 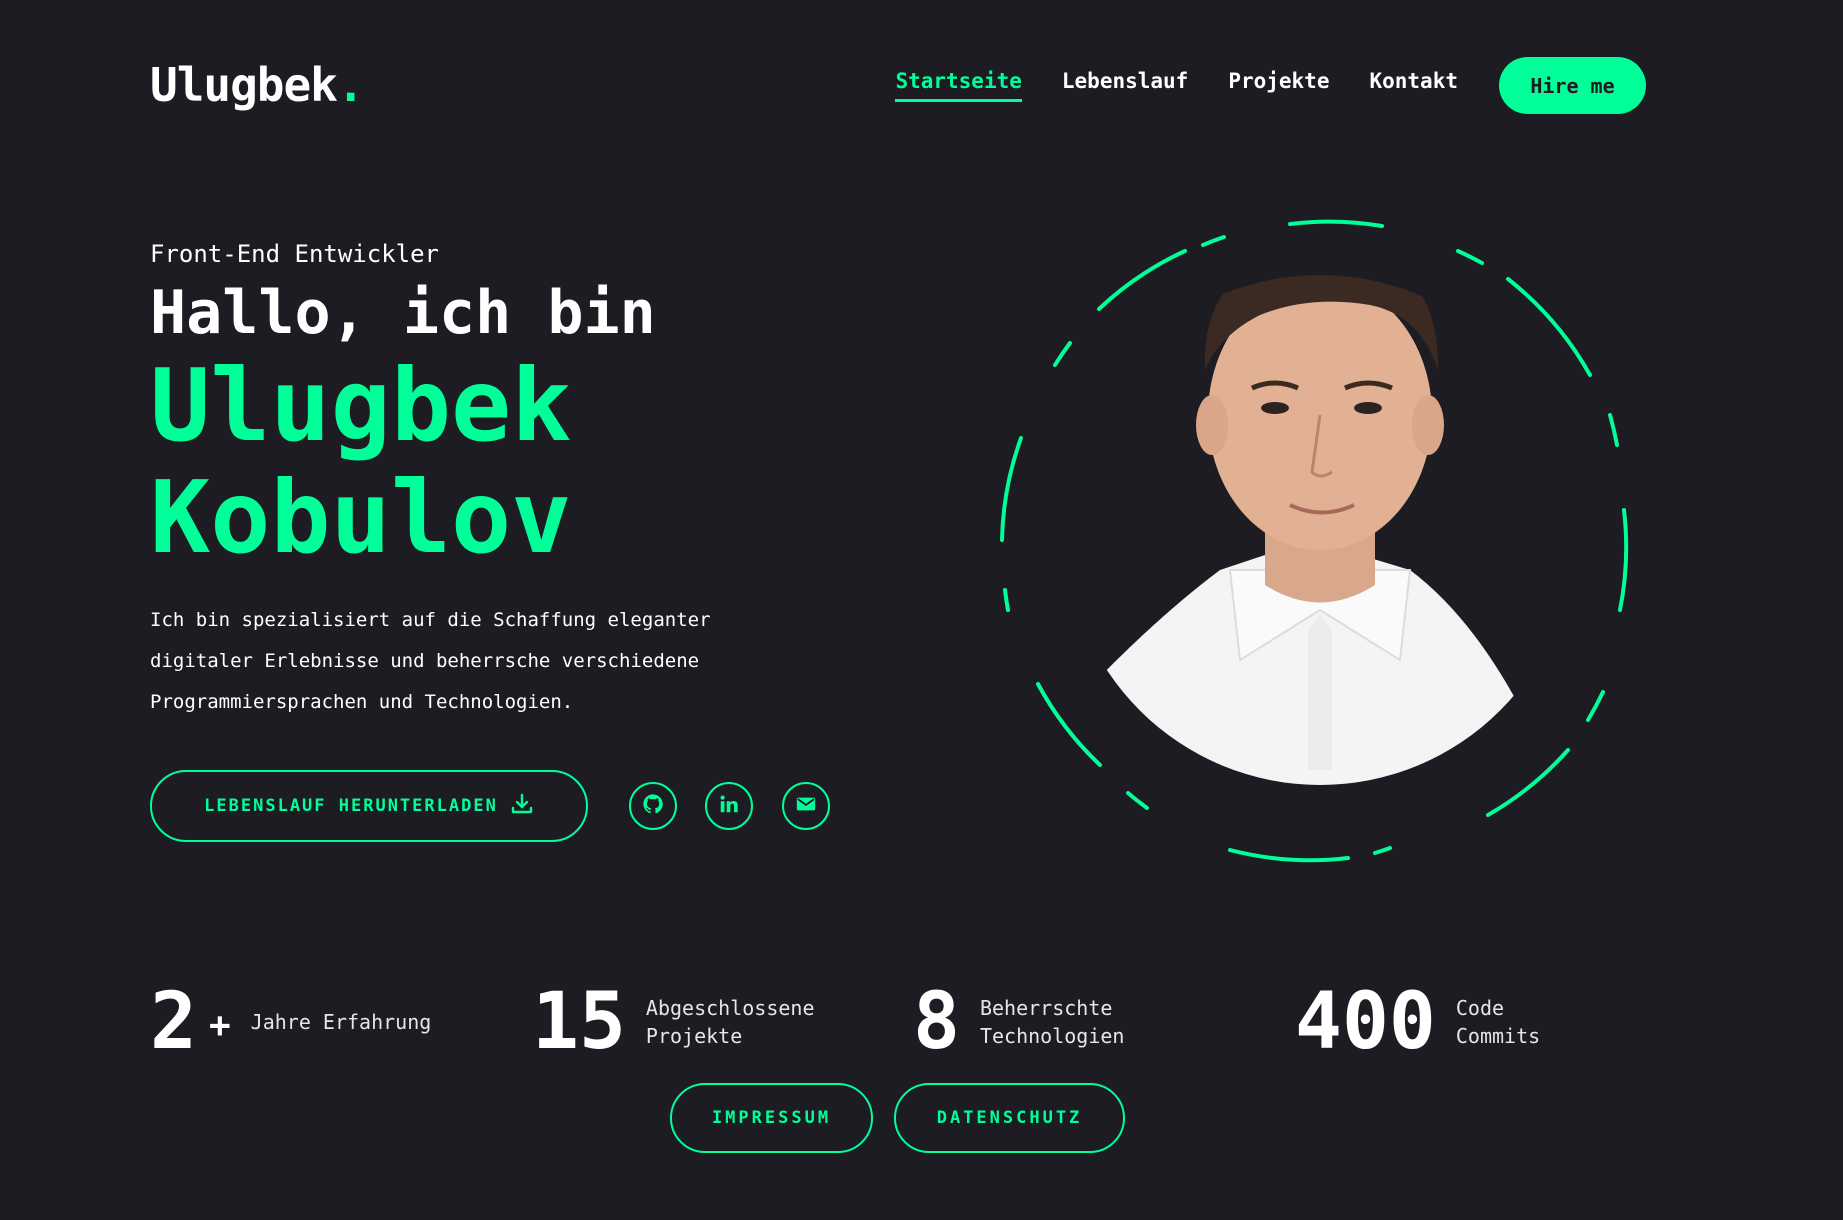 I want to click on nav-item-projekte: Projekte, so click(x=1278, y=85).